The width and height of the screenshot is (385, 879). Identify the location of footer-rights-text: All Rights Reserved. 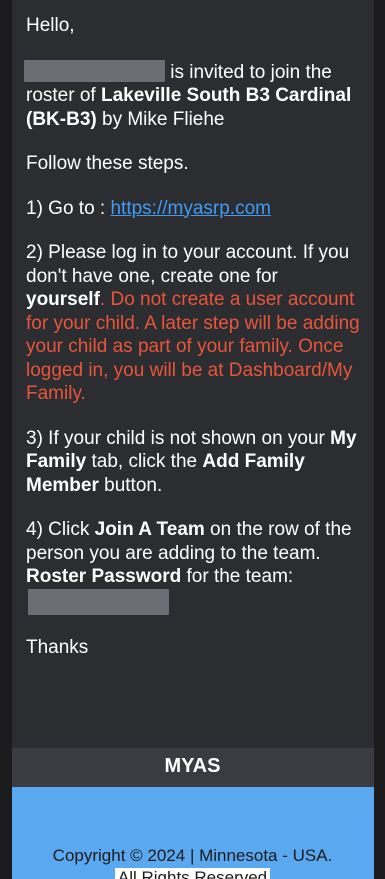
(192, 873).